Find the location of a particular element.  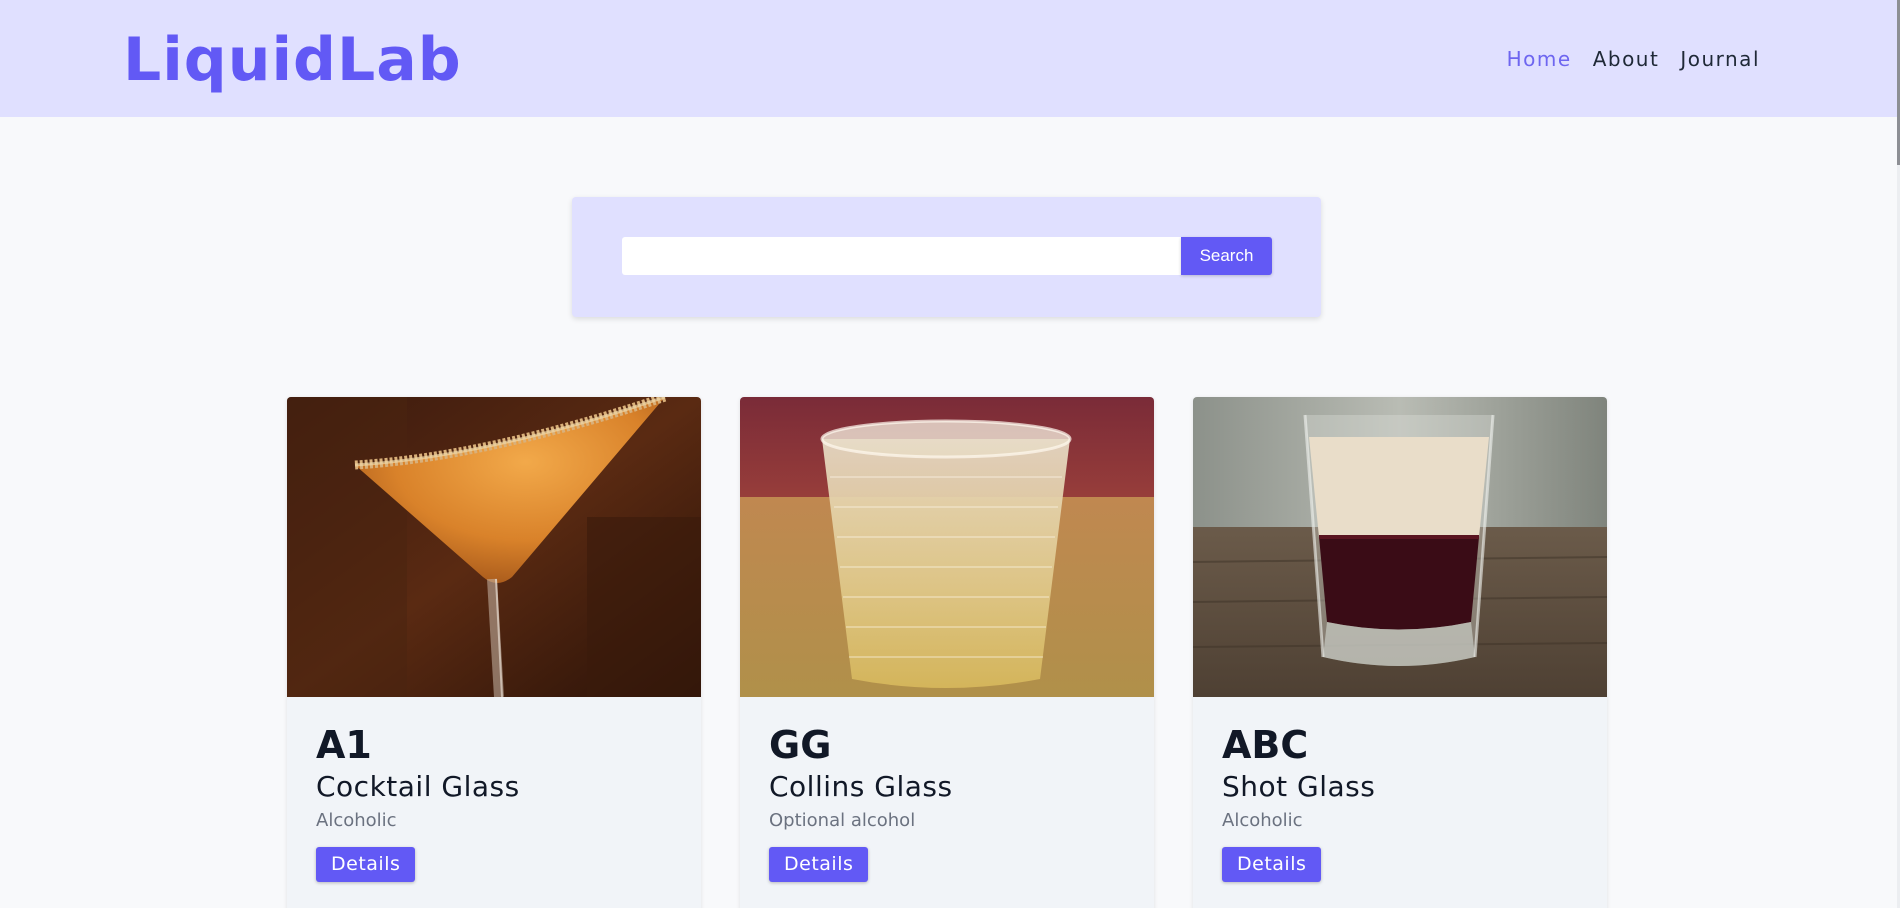

shot-glass-photo is located at coordinates (1400, 547).